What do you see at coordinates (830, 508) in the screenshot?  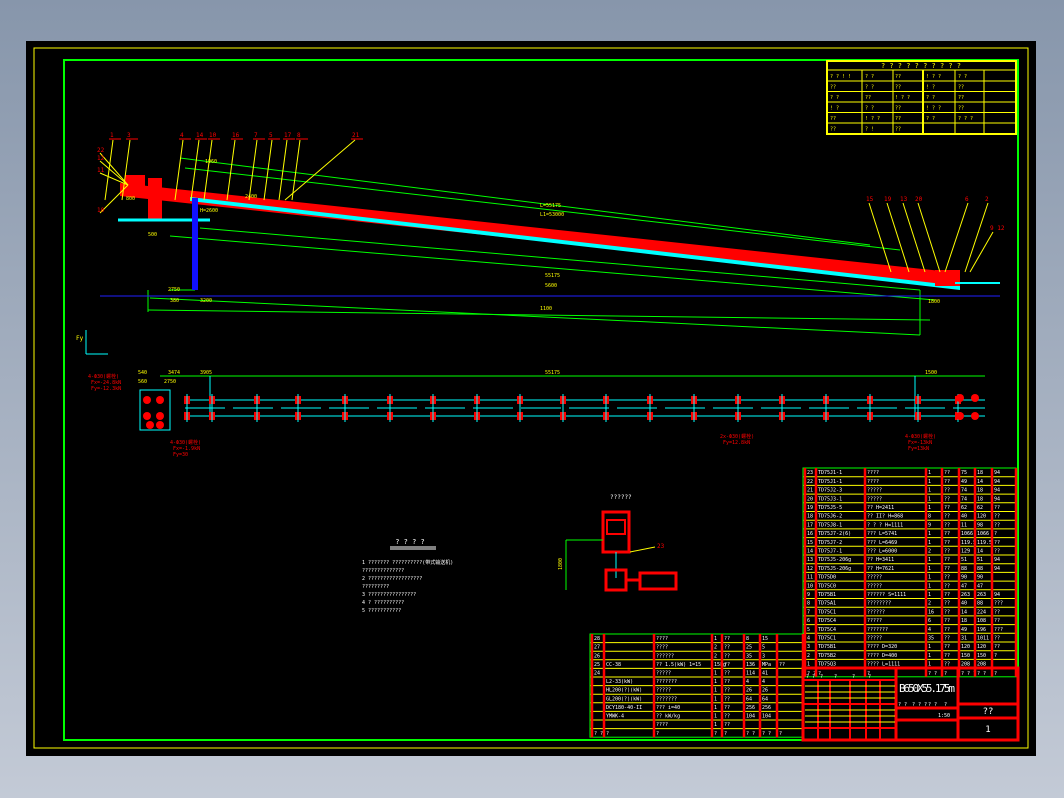 I see `table-cell: TD75J5-5` at bounding box center [830, 508].